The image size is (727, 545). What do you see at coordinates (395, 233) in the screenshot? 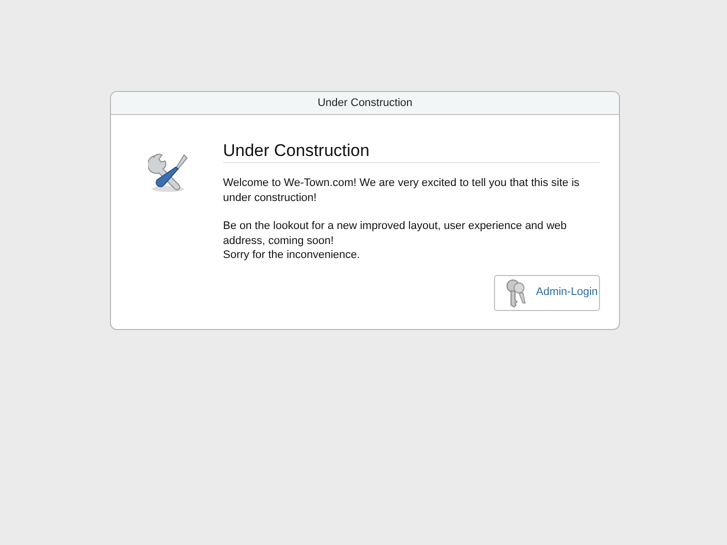
I see `body-text: Be on the lookout for a new improved layout, user experience and web address, coming soon!` at bounding box center [395, 233].